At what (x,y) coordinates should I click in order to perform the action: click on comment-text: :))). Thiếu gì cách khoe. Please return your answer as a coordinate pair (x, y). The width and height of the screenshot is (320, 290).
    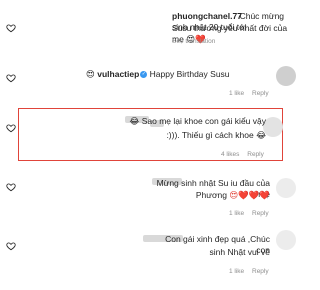
    Looking at the image, I should click on (210, 135).